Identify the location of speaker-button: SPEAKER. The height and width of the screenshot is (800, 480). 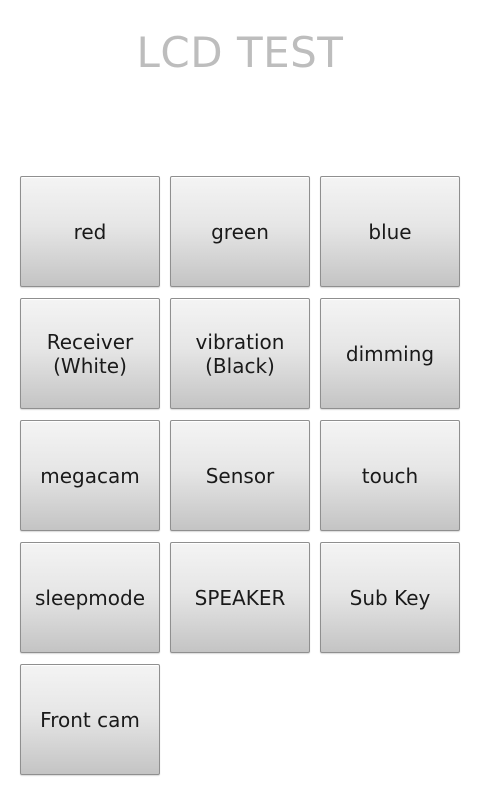
(240, 597).